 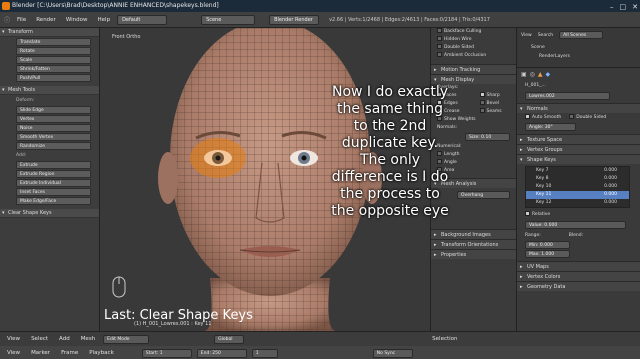 What do you see at coordinates (581, 35) in the screenshot?
I see `outliner-display-dropdown: All Scenes` at bounding box center [581, 35].